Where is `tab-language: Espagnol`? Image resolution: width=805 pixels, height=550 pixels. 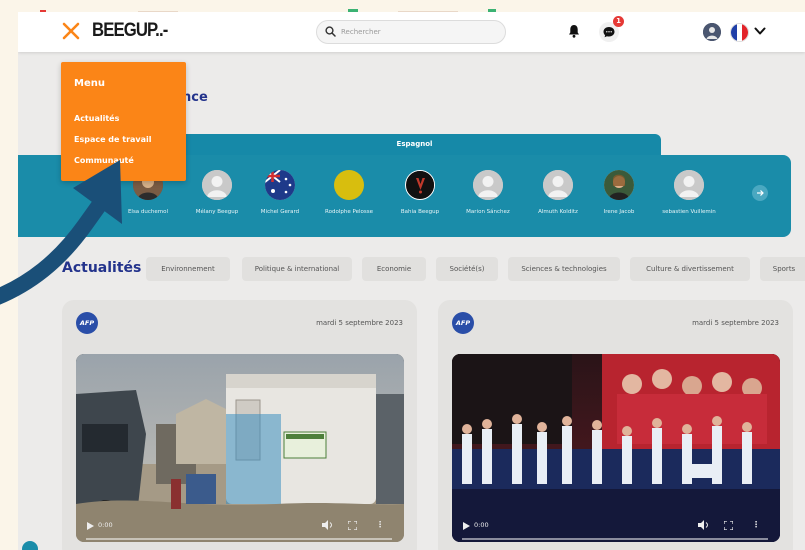 tab-language: Espagnol is located at coordinates (414, 145).